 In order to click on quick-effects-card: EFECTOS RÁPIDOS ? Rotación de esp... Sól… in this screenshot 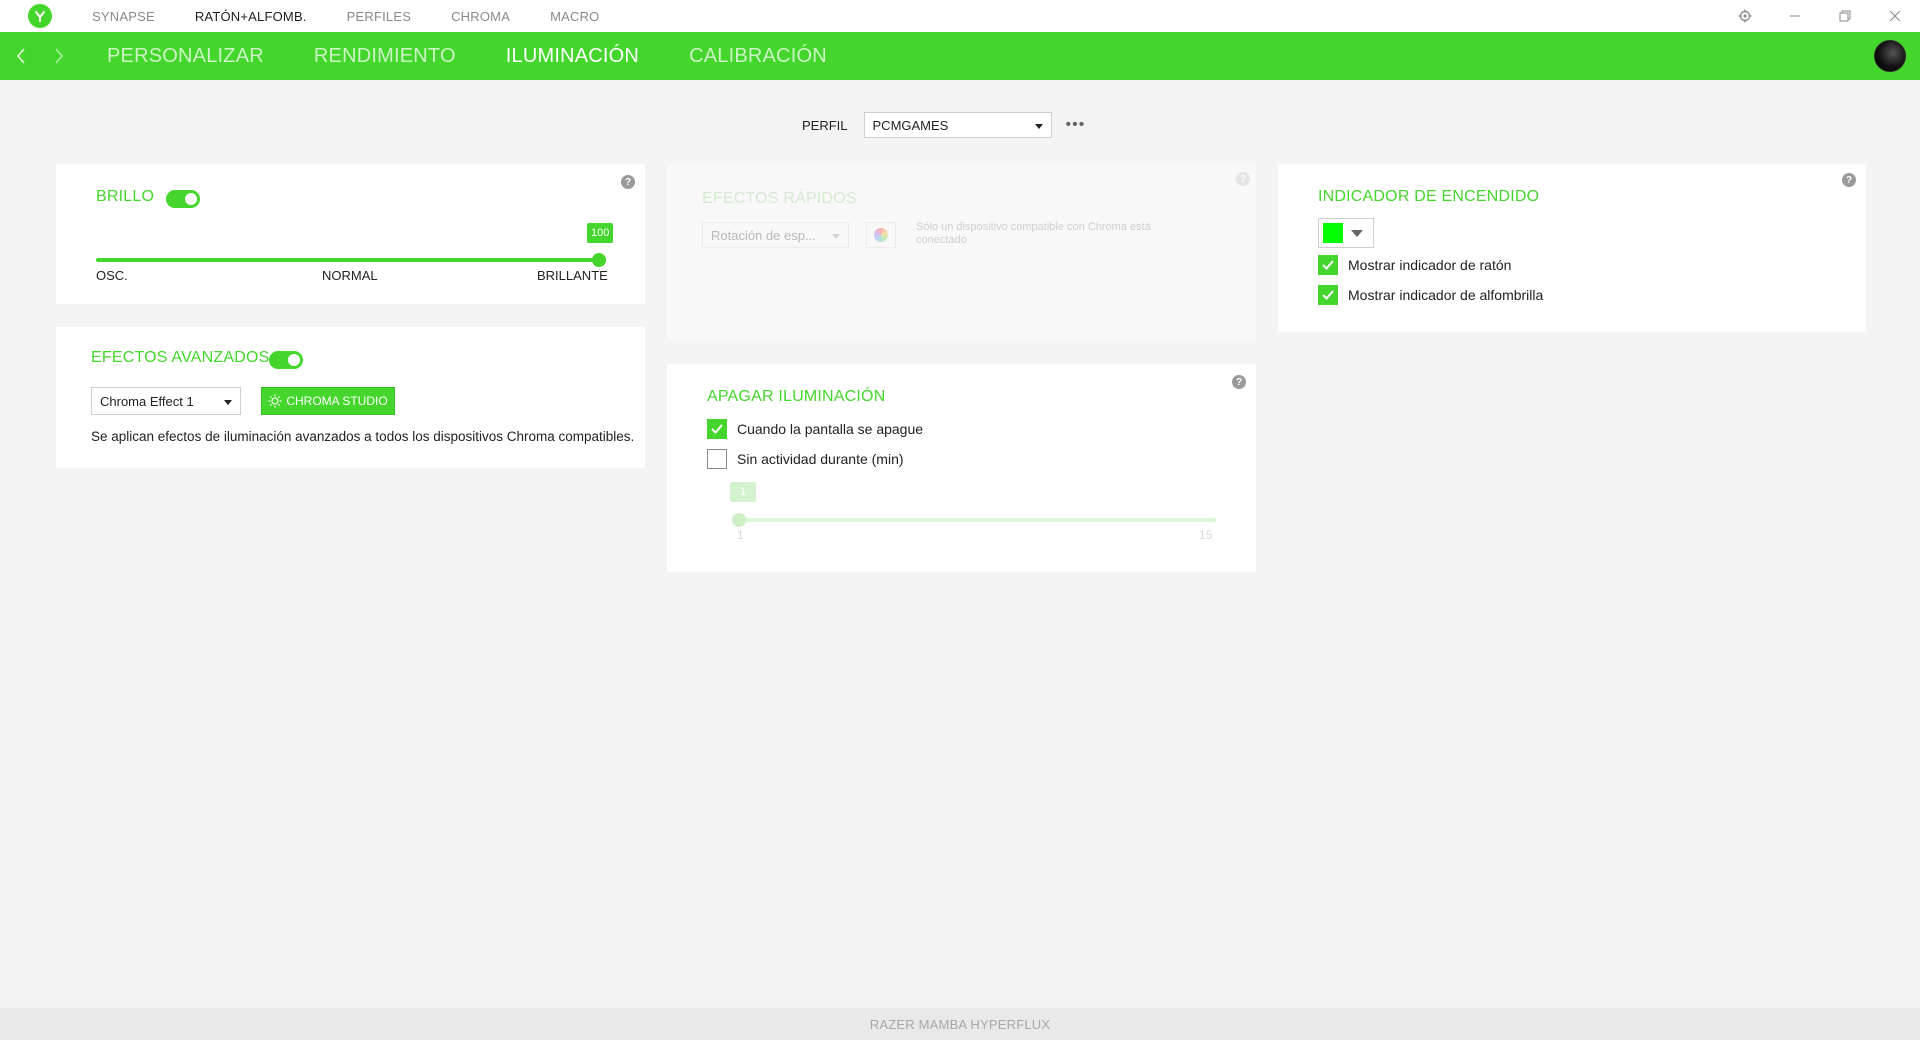, I will do `click(961, 252)`.